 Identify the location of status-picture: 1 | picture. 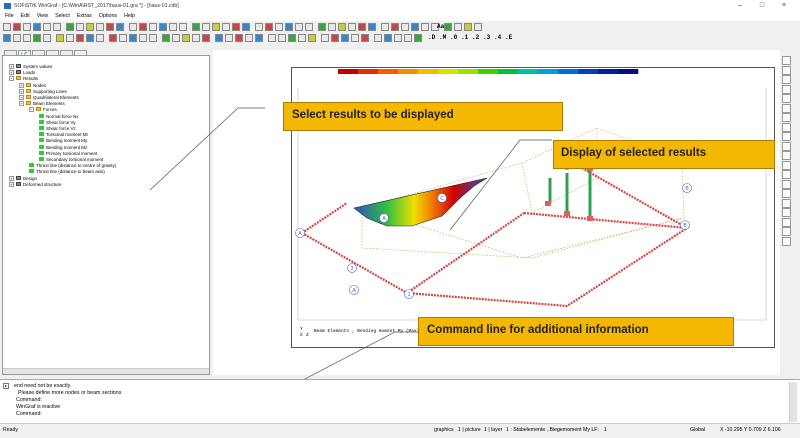
(469, 430).